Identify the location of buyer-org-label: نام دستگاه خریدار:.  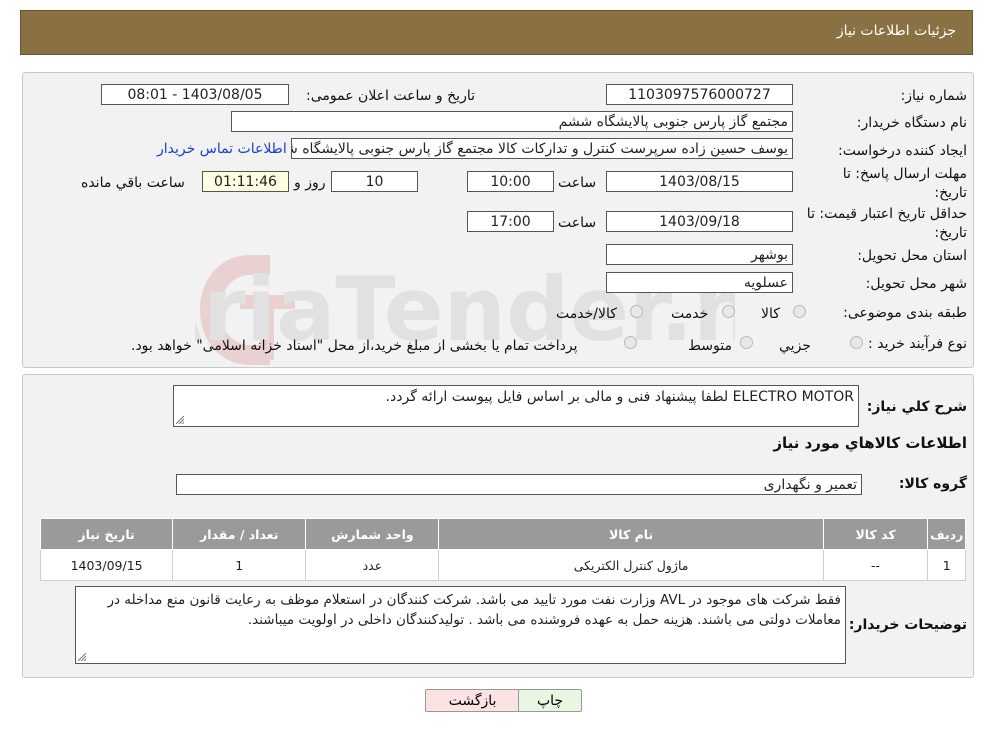
(911, 123).